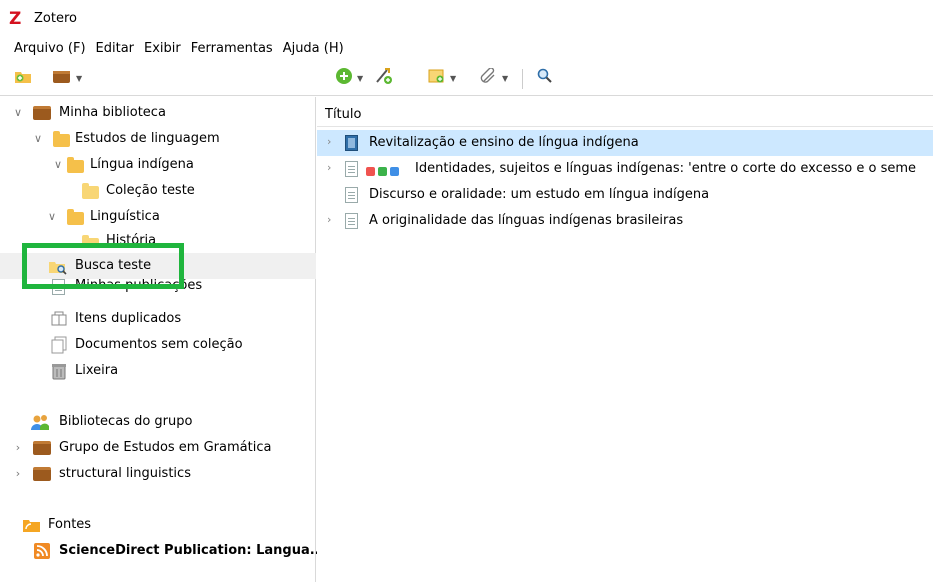  I want to click on rss-icon, so click(42, 553).